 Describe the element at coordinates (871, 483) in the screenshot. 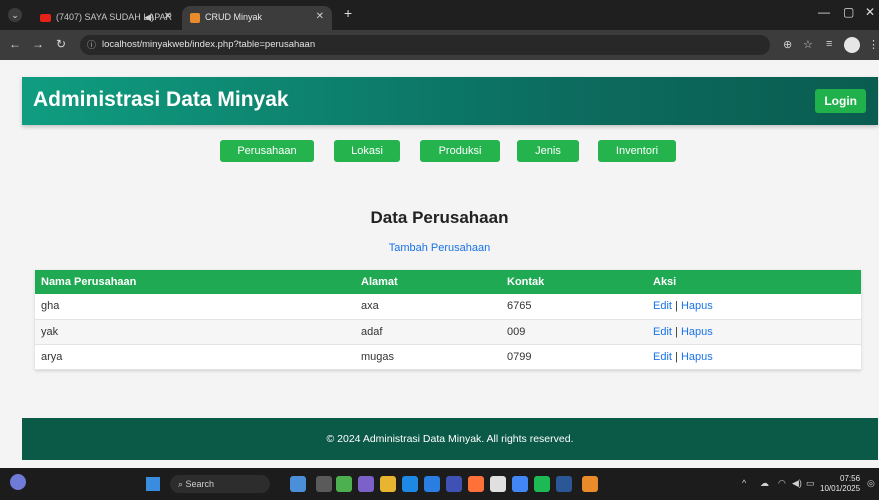

I see `notification-icon: ◎` at that location.